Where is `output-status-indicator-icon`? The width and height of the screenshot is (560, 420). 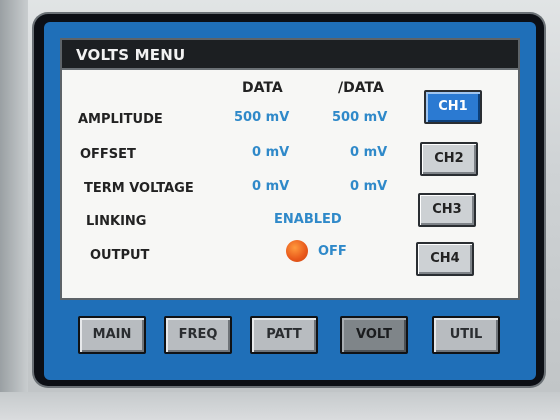
output-status-indicator-icon is located at coordinates (297, 251).